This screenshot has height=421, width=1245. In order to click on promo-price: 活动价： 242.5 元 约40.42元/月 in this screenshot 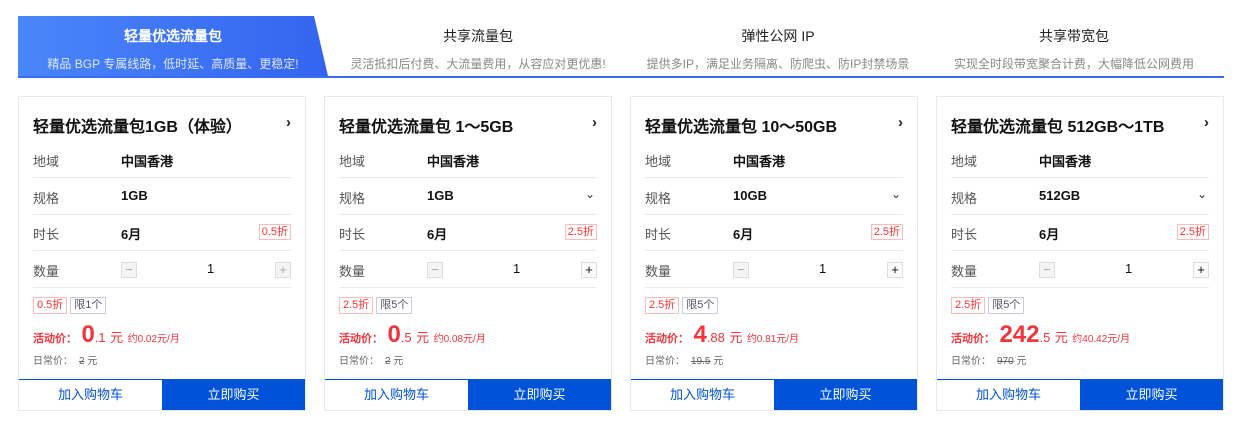, I will do `click(1040, 335)`.